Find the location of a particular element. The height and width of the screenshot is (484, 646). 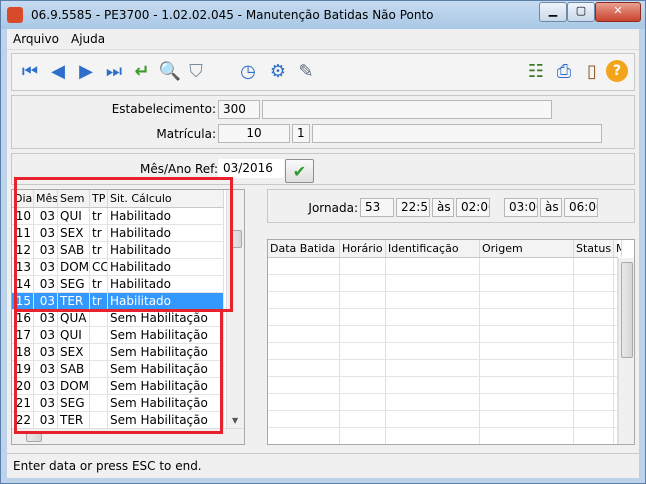

goto-icon: ↵ is located at coordinates (142, 72).